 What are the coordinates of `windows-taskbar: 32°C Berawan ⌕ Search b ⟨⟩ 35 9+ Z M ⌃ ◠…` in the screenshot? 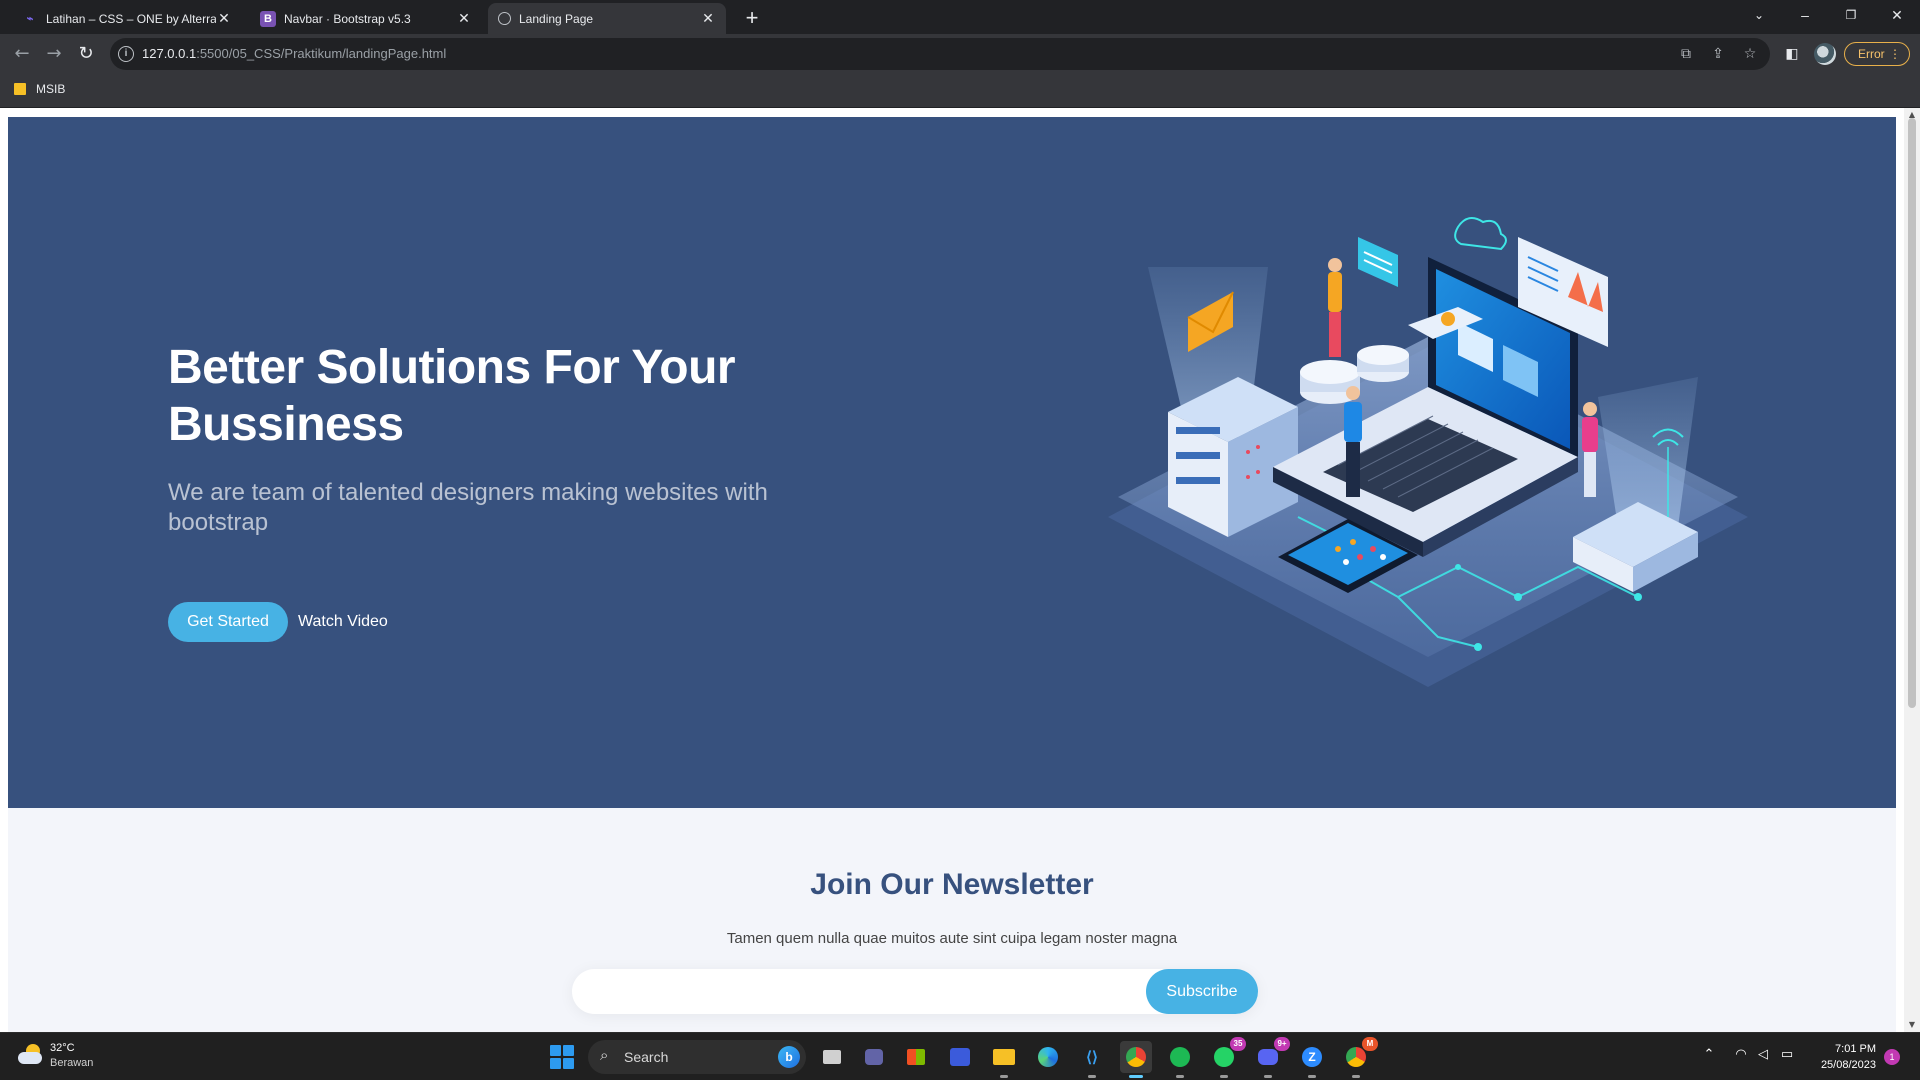 It's located at (960, 1056).